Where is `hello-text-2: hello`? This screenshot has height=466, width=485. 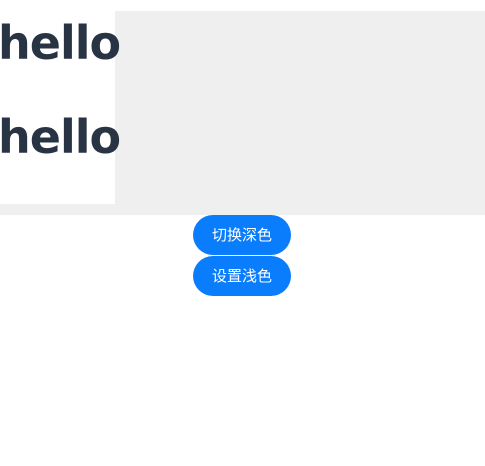
hello-text-2: hello is located at coordinates (60, 137).